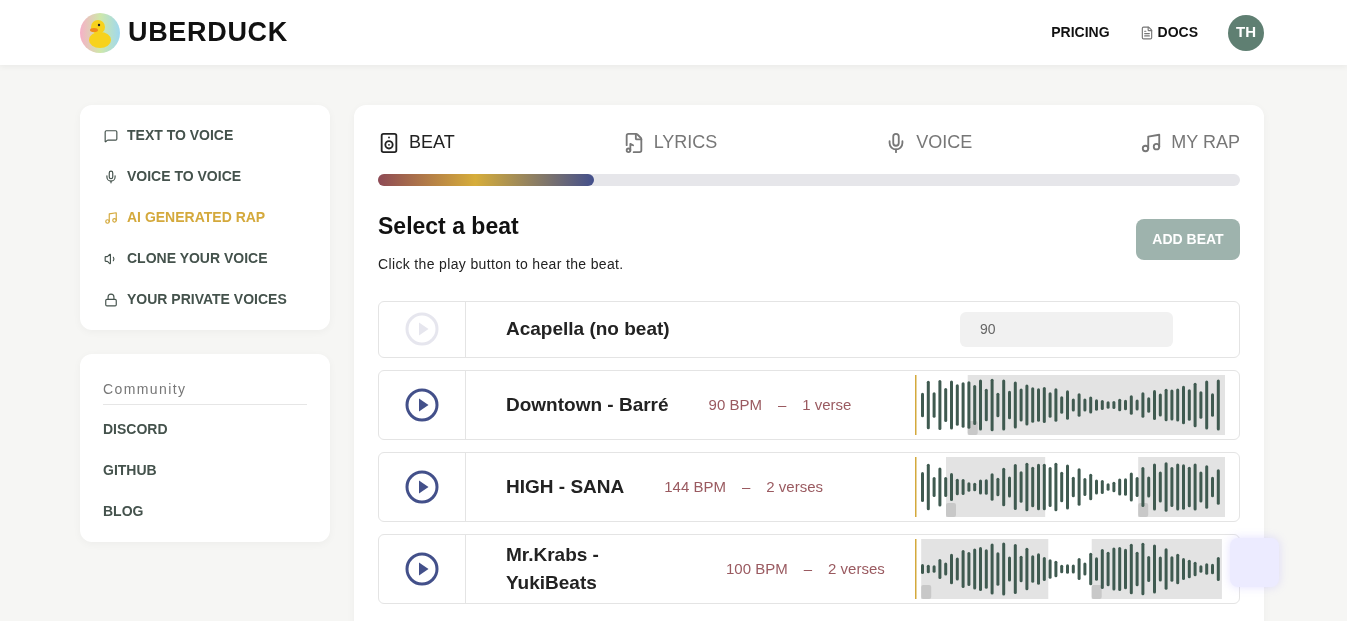  What do you see at coordinates (111, 299) in the screenshot?
I see `lock-icon` at bounding box center [111, 299].